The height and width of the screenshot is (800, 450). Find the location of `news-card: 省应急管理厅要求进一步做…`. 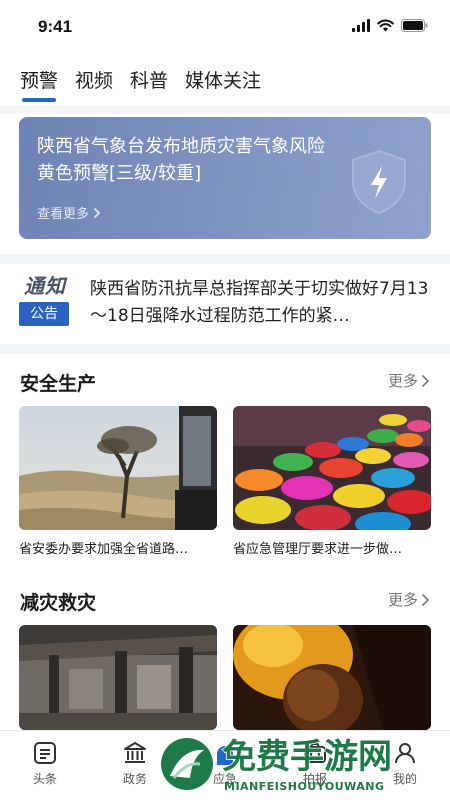

news-card: 省应急管理厅要求进一步做… is located at coordinates (332, 481).